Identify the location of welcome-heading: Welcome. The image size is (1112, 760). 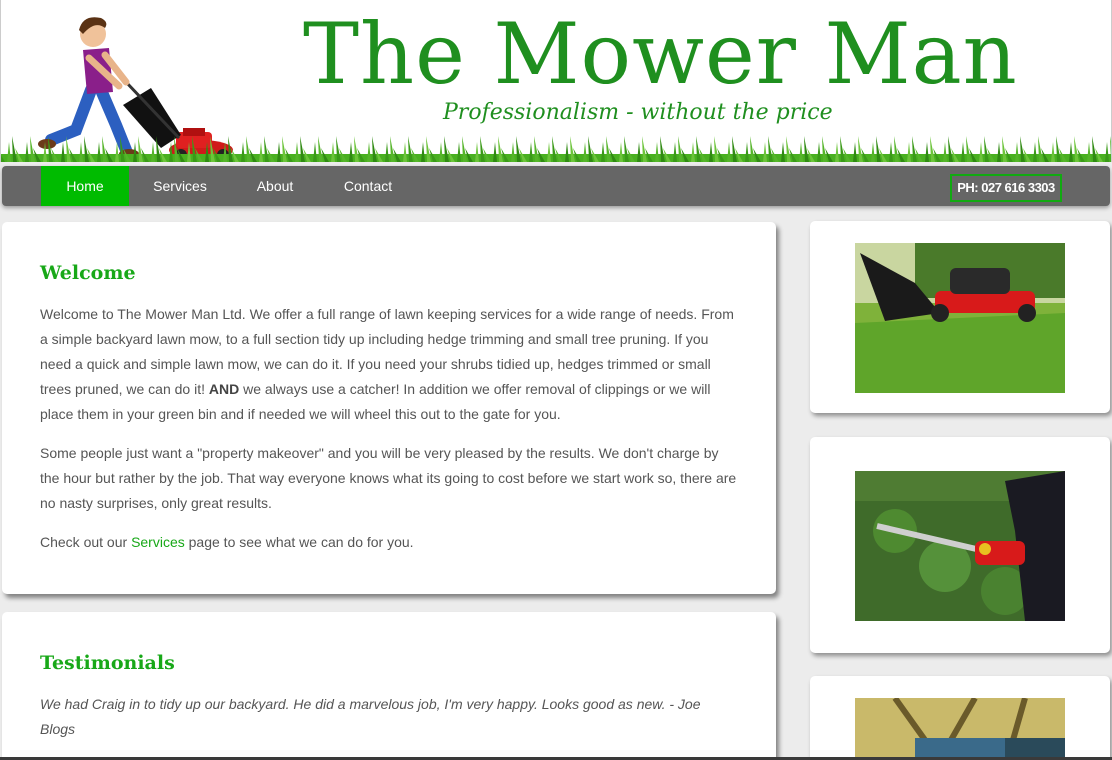
(88, 273).